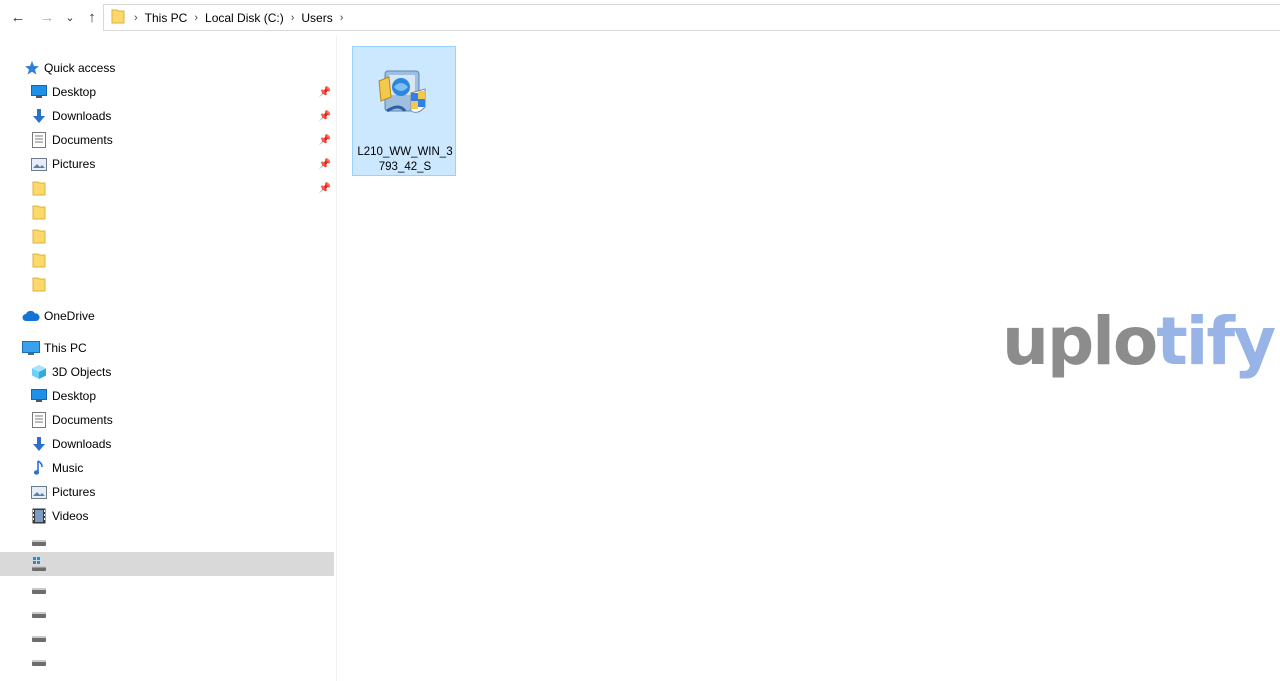 This screenshot has width=1280, height=681. I want to click on sidebar-item-label: Music, so click(68, 468).